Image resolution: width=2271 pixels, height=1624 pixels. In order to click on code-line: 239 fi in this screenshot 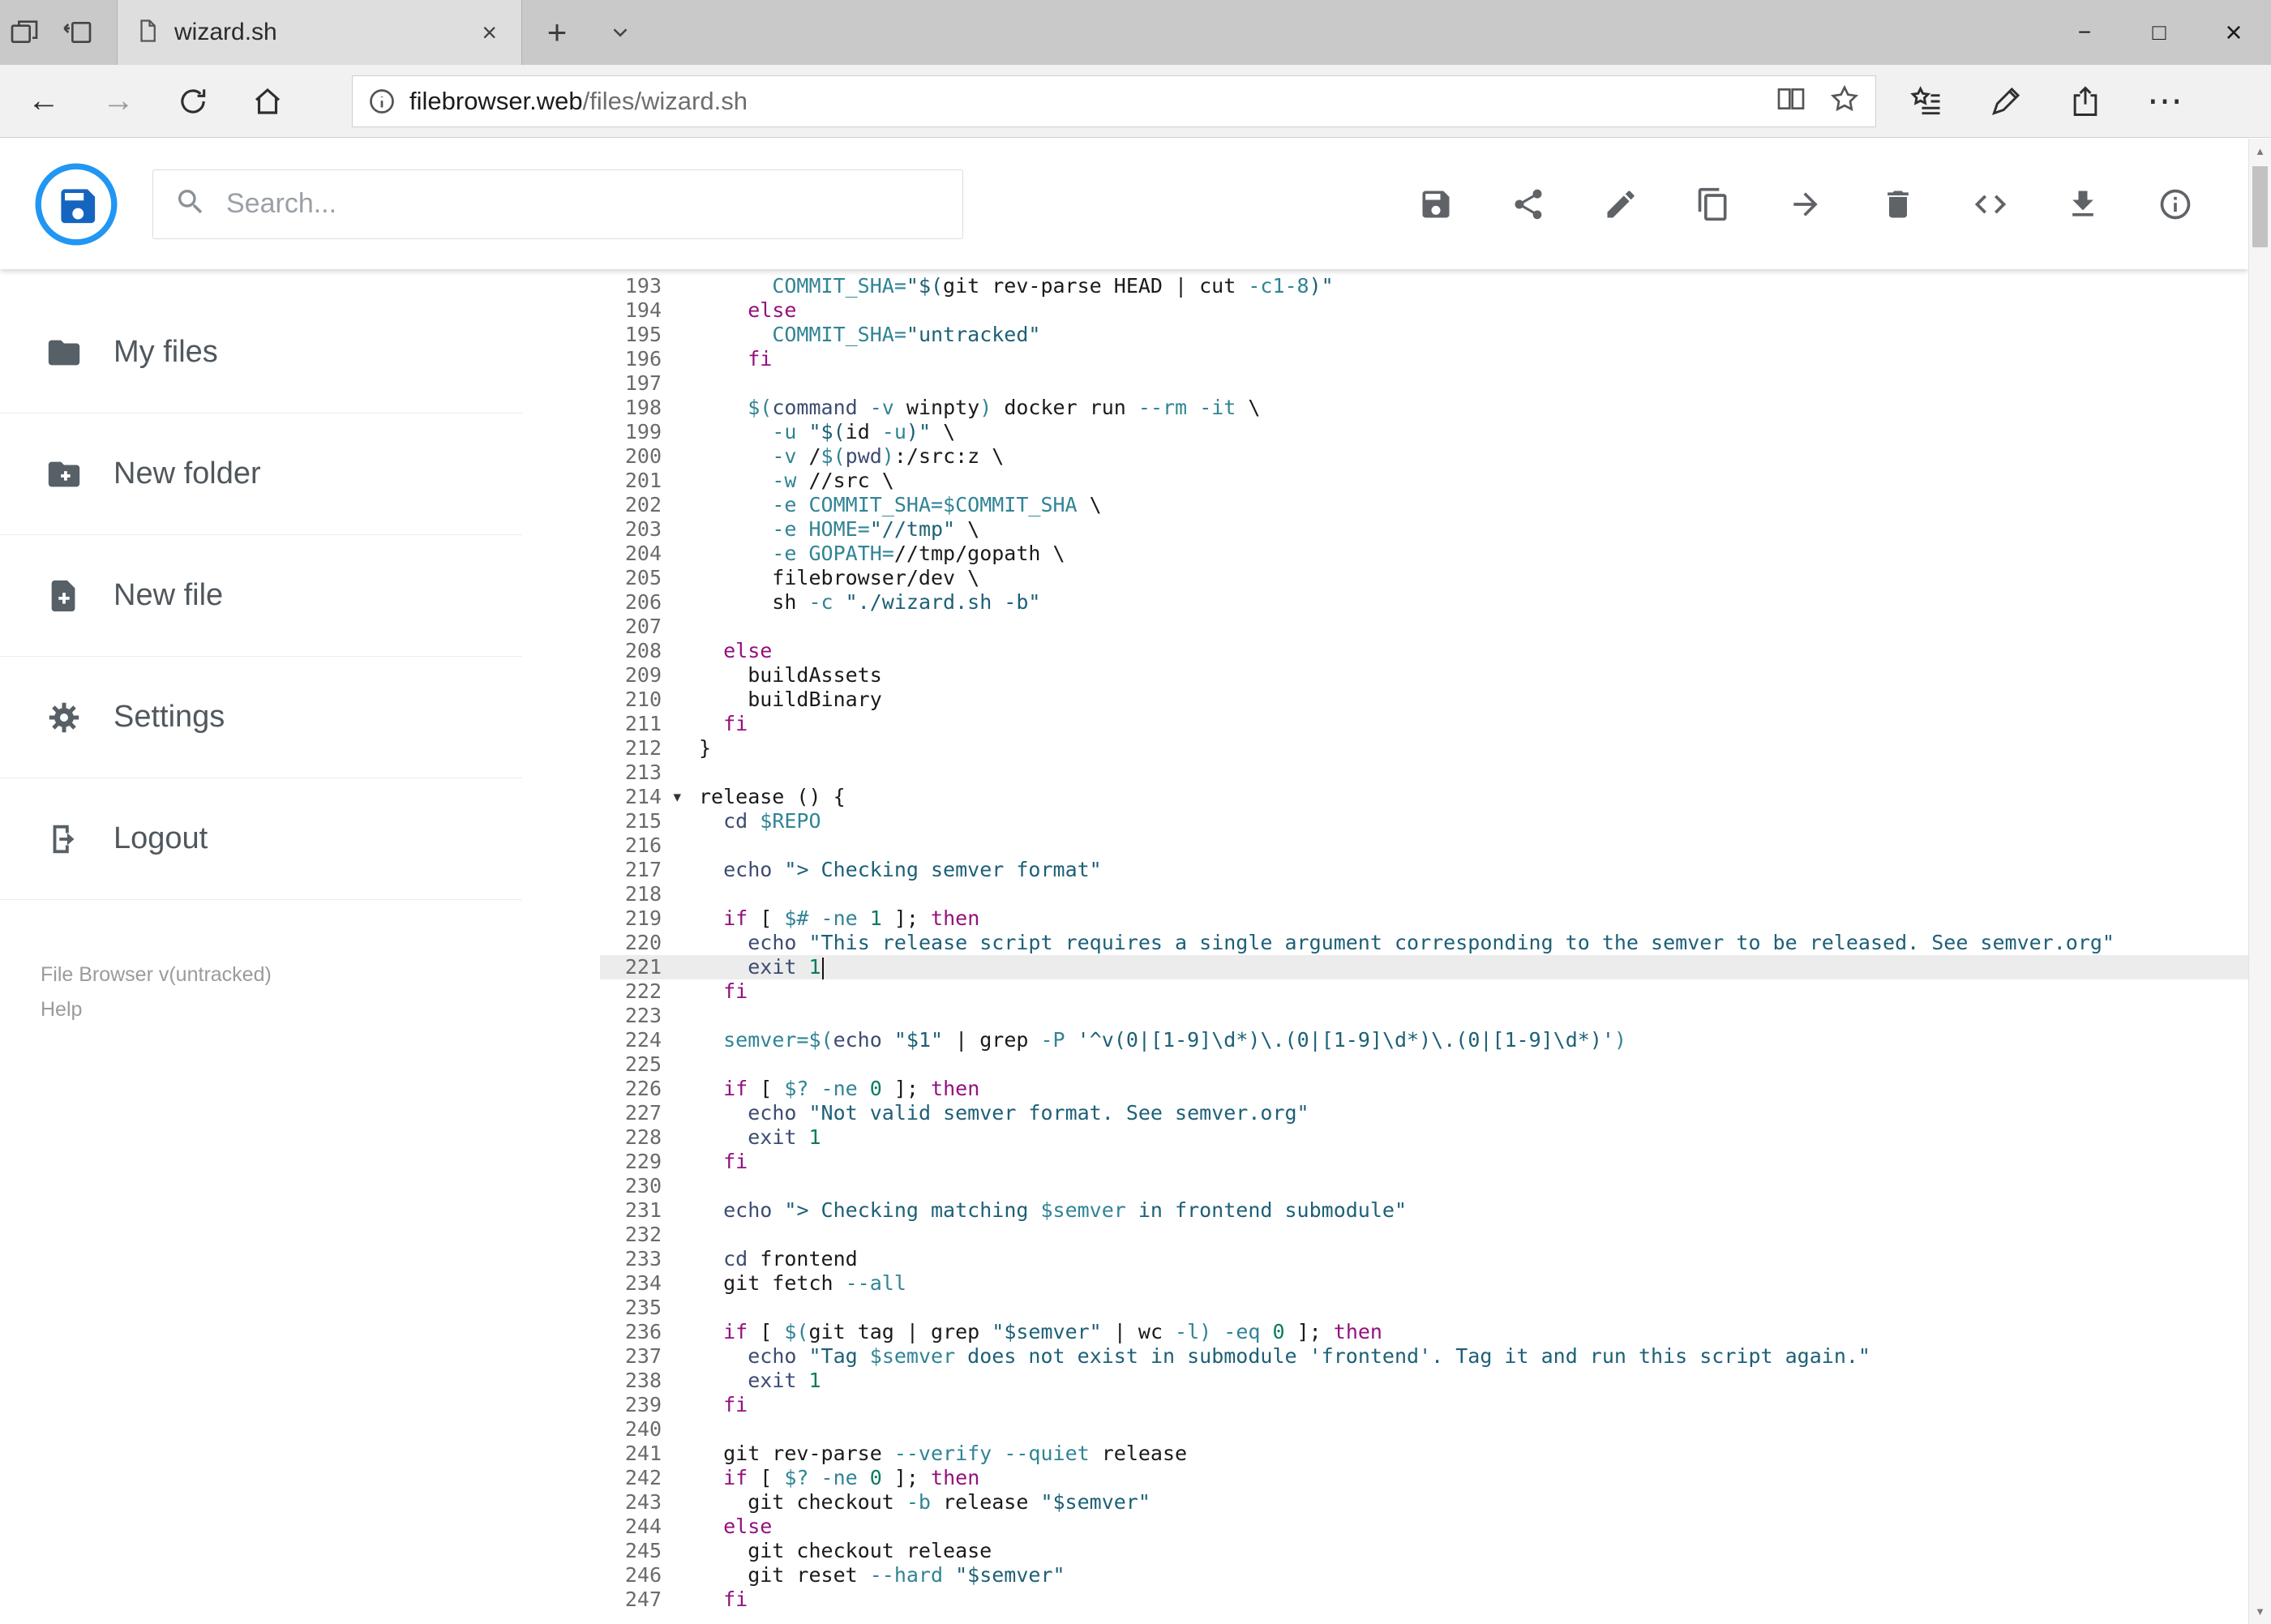, I will do `click(1424, 1405)`.